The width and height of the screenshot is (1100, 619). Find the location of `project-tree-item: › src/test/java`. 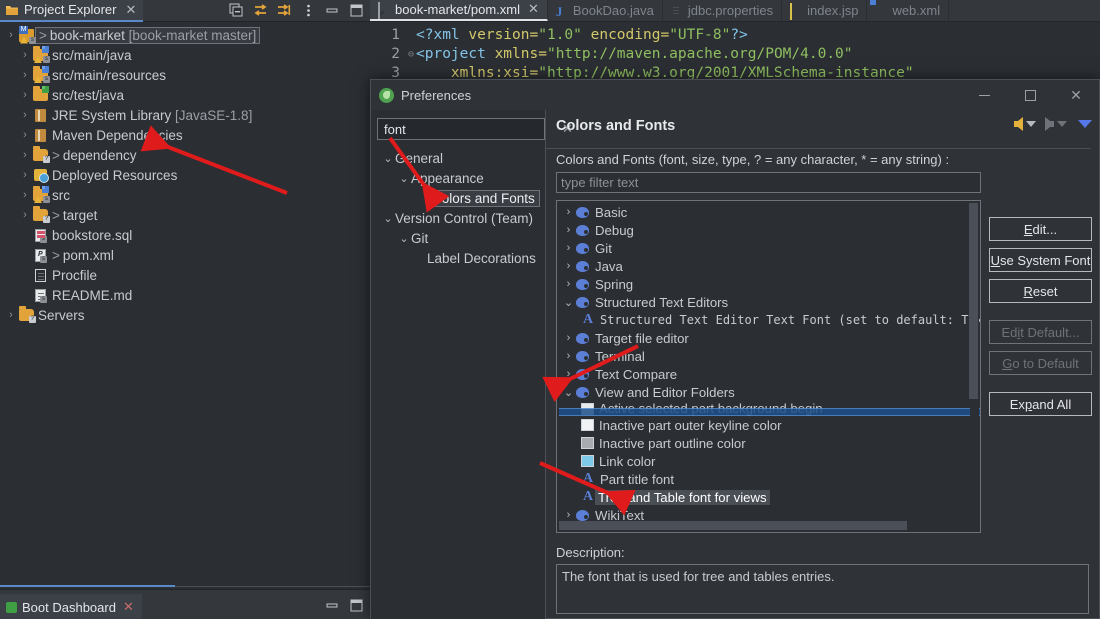

project-tree-item: › src/test/java is located at coordinates (185, 95).